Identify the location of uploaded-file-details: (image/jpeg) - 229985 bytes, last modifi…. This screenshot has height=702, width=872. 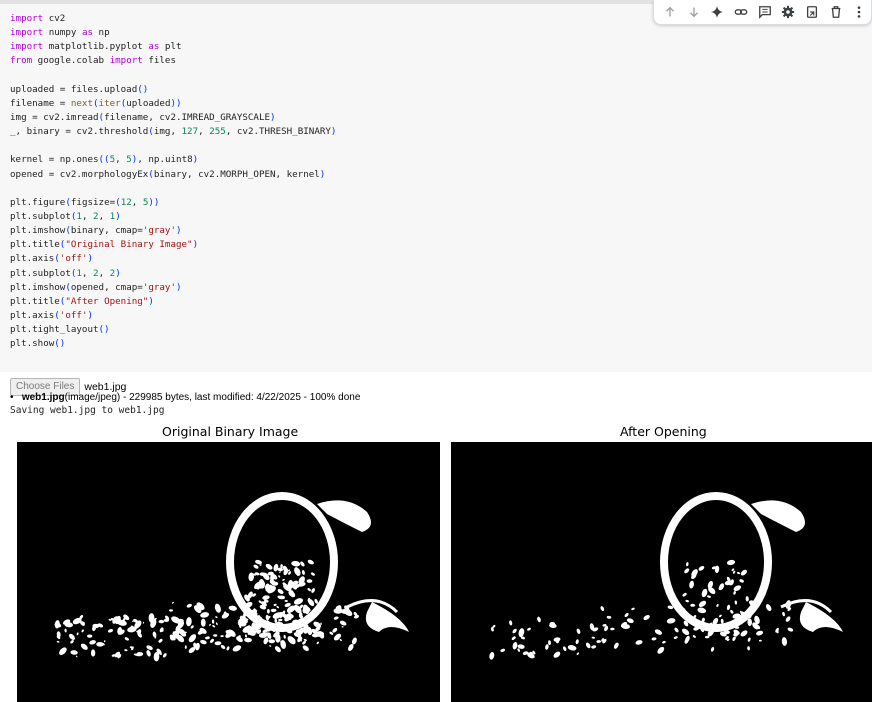
(212, 397).